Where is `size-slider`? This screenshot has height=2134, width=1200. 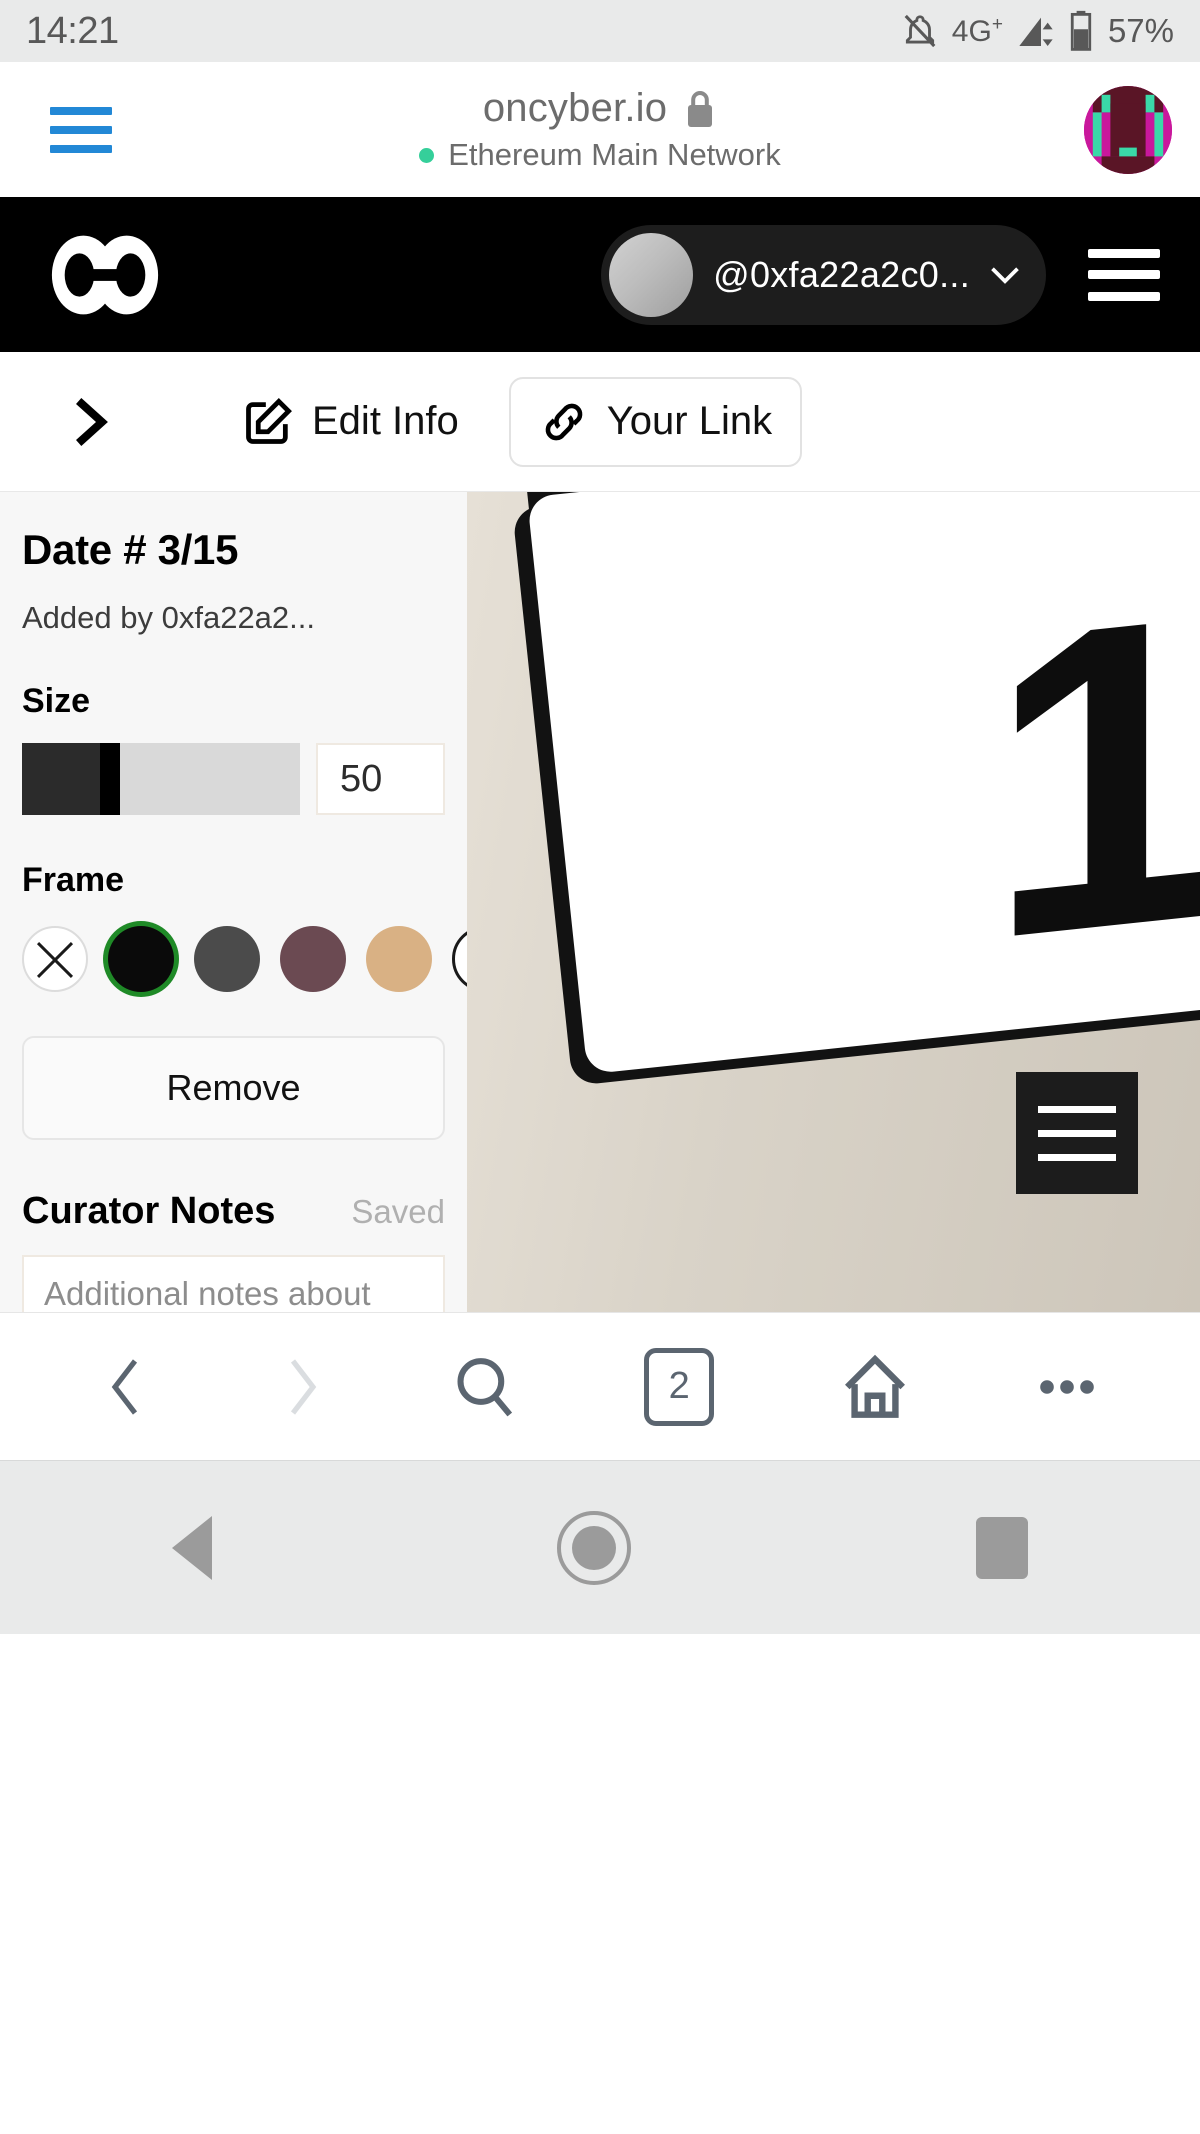 size-slider is located at coordinates (161, 779).